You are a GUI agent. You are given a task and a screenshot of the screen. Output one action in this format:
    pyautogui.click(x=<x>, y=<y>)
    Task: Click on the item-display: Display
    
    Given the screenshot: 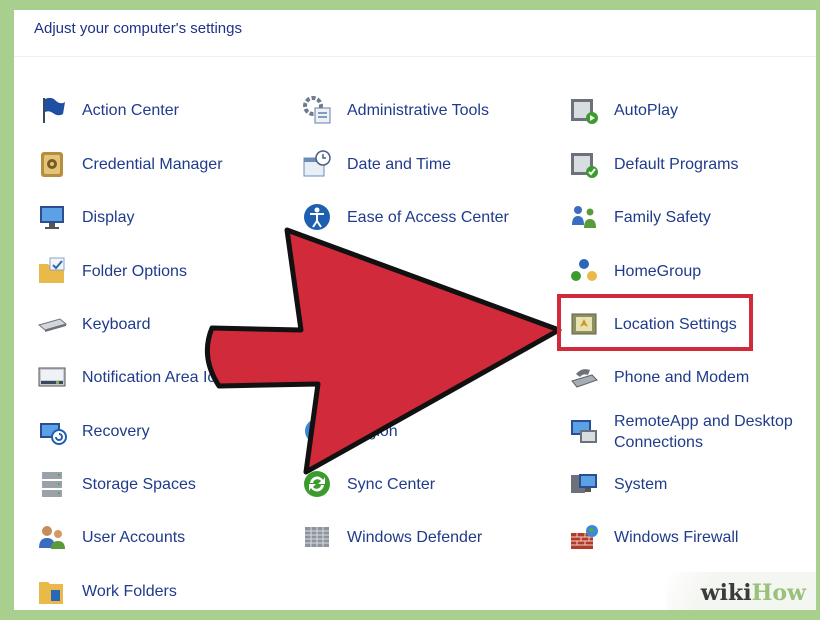 What is the action you would take?
    pyautogui.click(x=85, y=217)
    